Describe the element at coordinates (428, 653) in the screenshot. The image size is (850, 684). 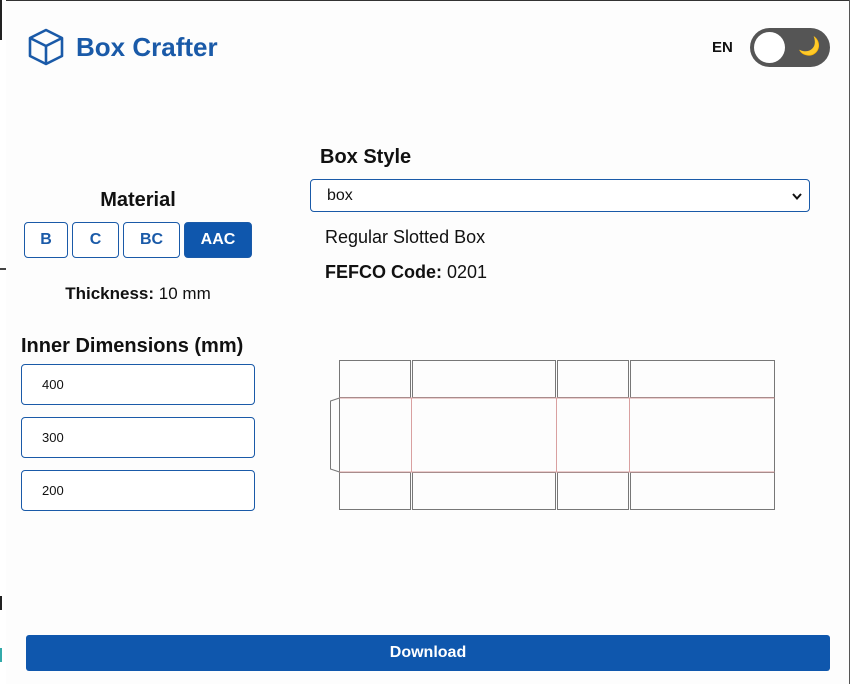
I see `download-button: Download` at that location.